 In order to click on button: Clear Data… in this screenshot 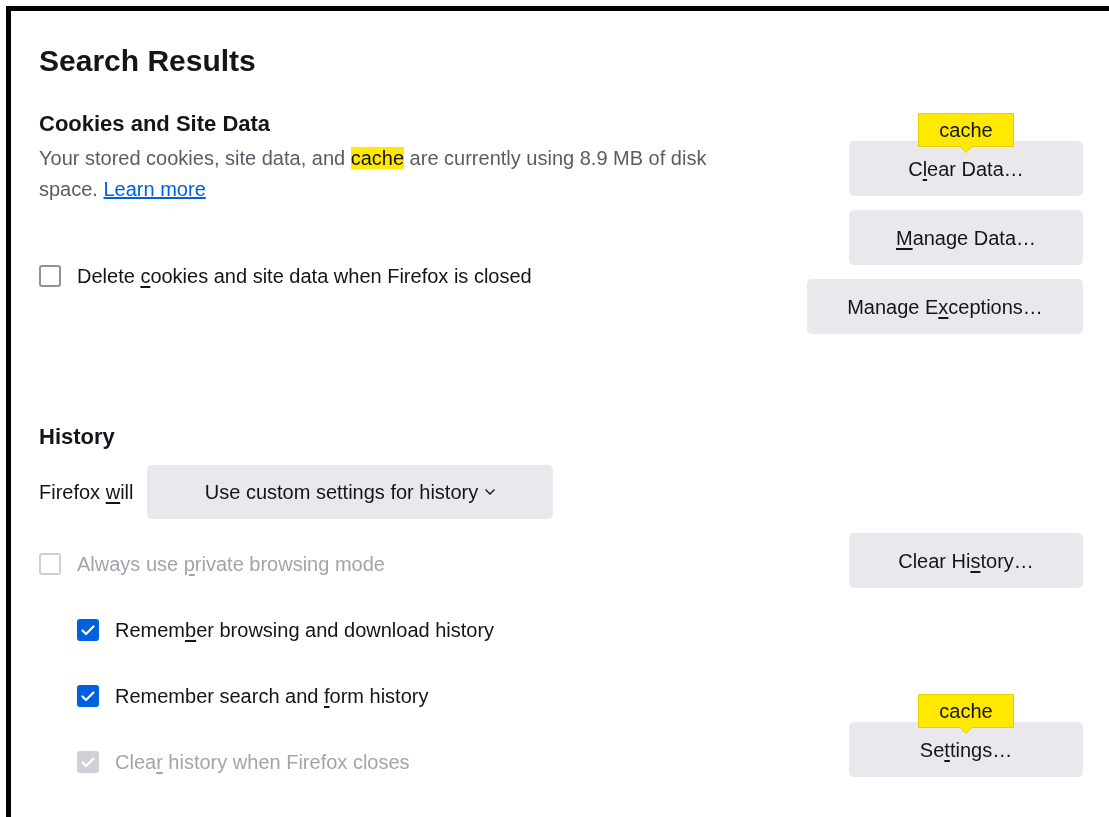, I will do `click(966, 168)`.